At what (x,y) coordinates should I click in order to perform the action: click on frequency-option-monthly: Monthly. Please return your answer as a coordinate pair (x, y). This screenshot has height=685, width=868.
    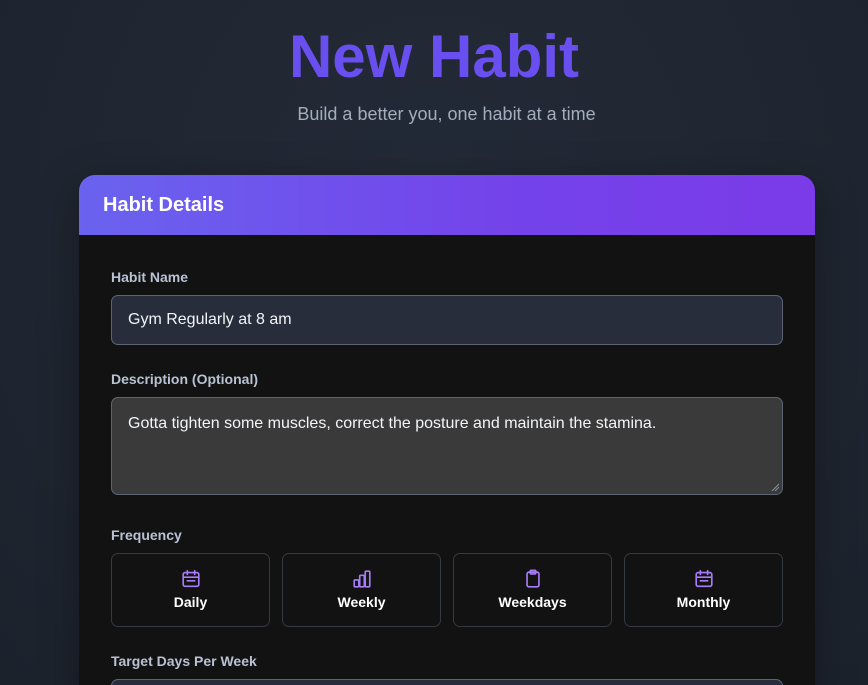
    Looking at the image, I should click on (703, 590).